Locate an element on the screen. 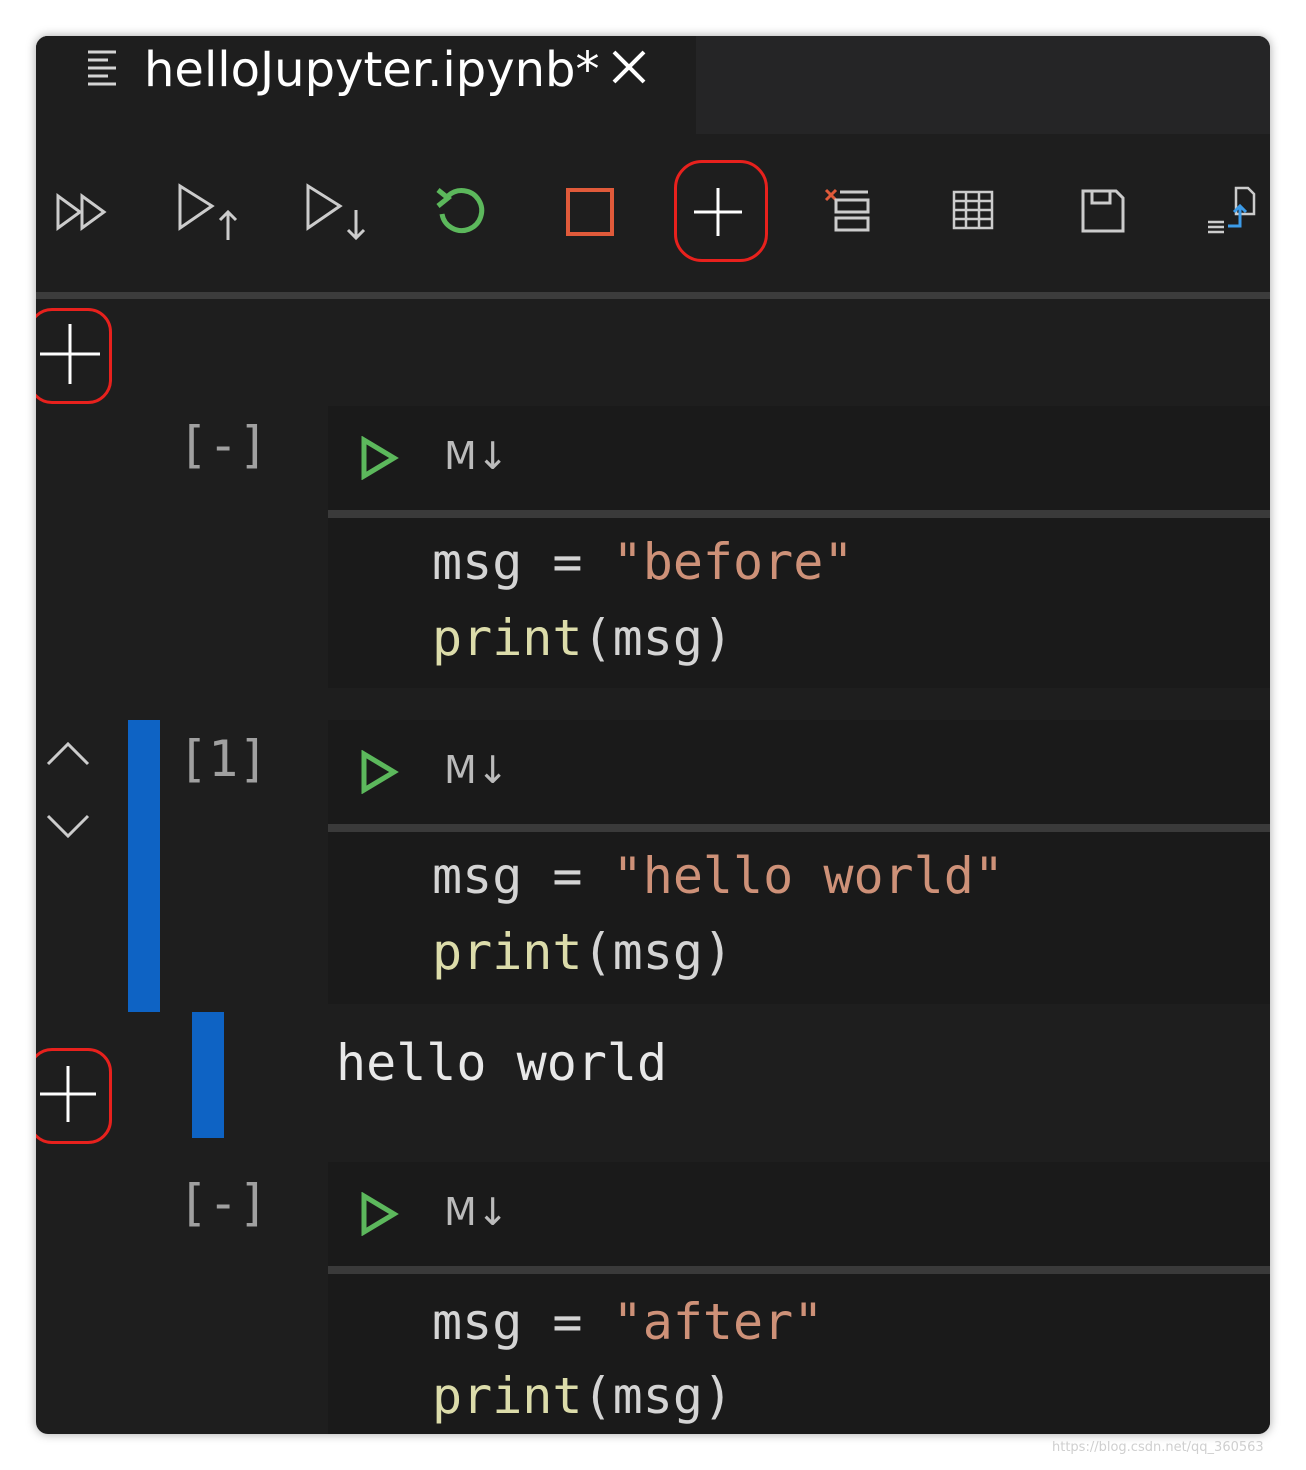 Image resolution: width=1306 pixels, height=1470 pixels. run-below-icon is located at coordinates (337, 212).